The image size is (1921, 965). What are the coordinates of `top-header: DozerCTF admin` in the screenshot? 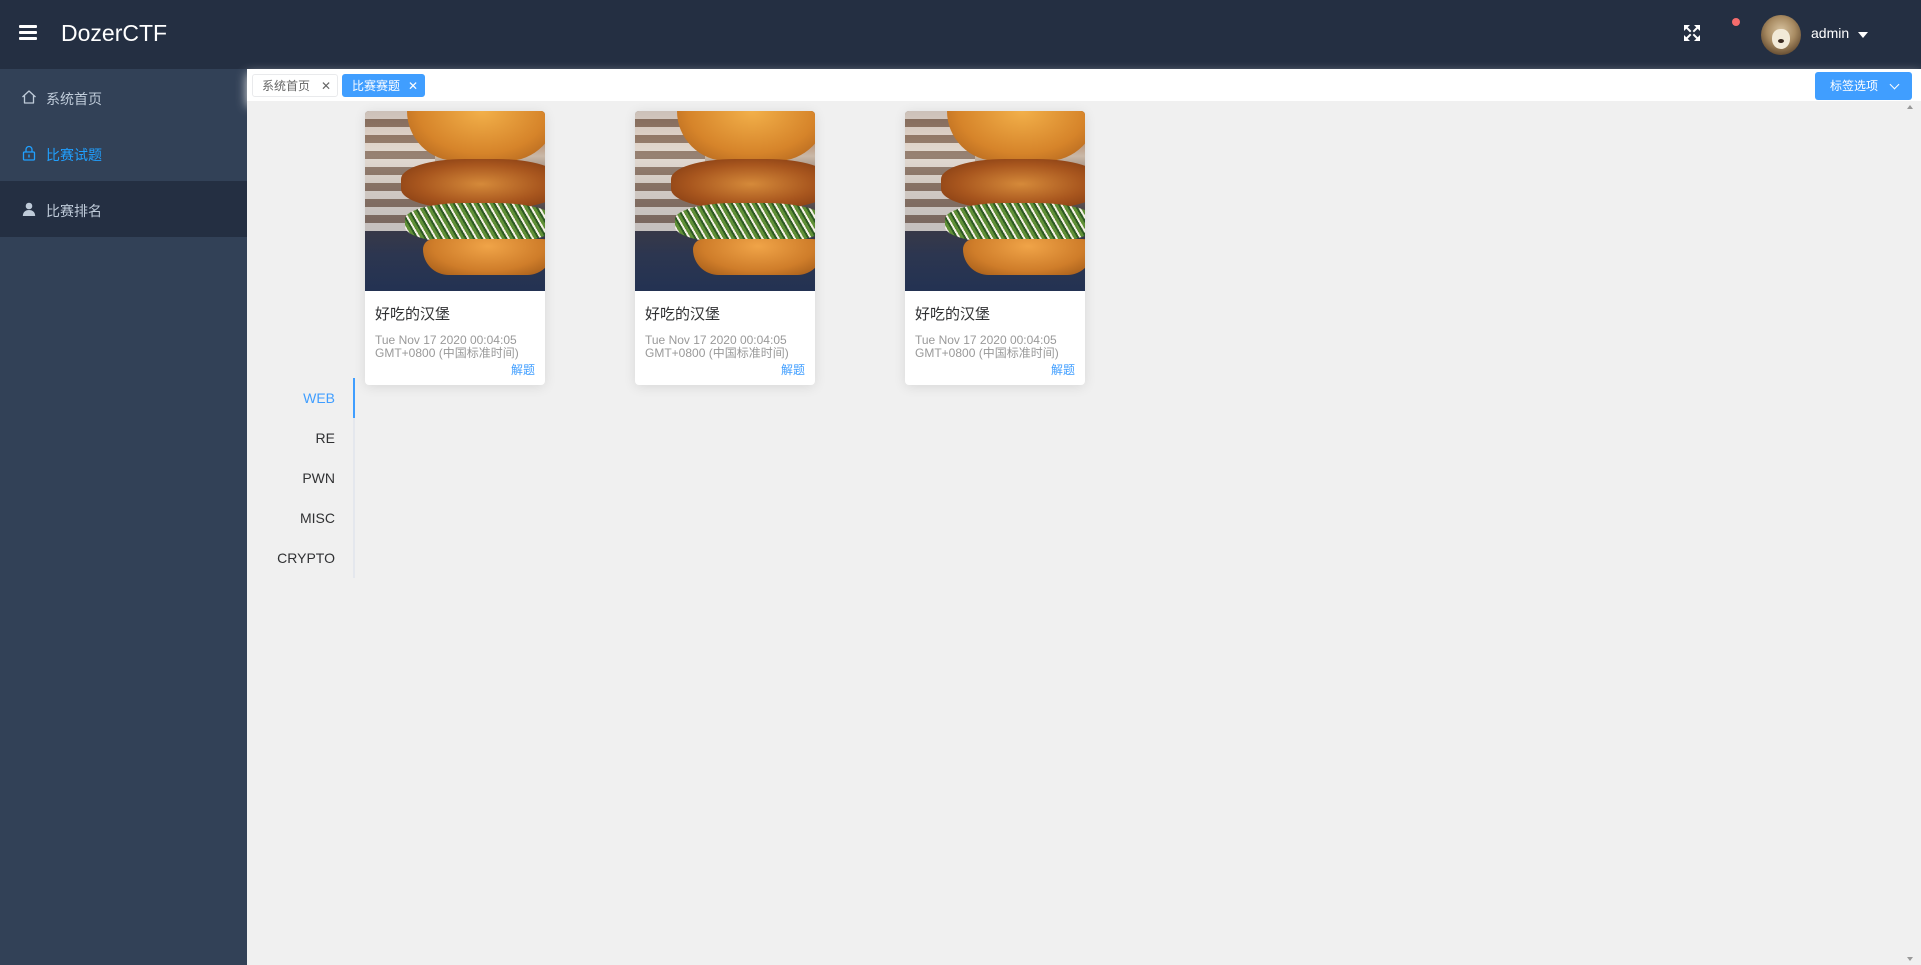 It's located at (960, 34).